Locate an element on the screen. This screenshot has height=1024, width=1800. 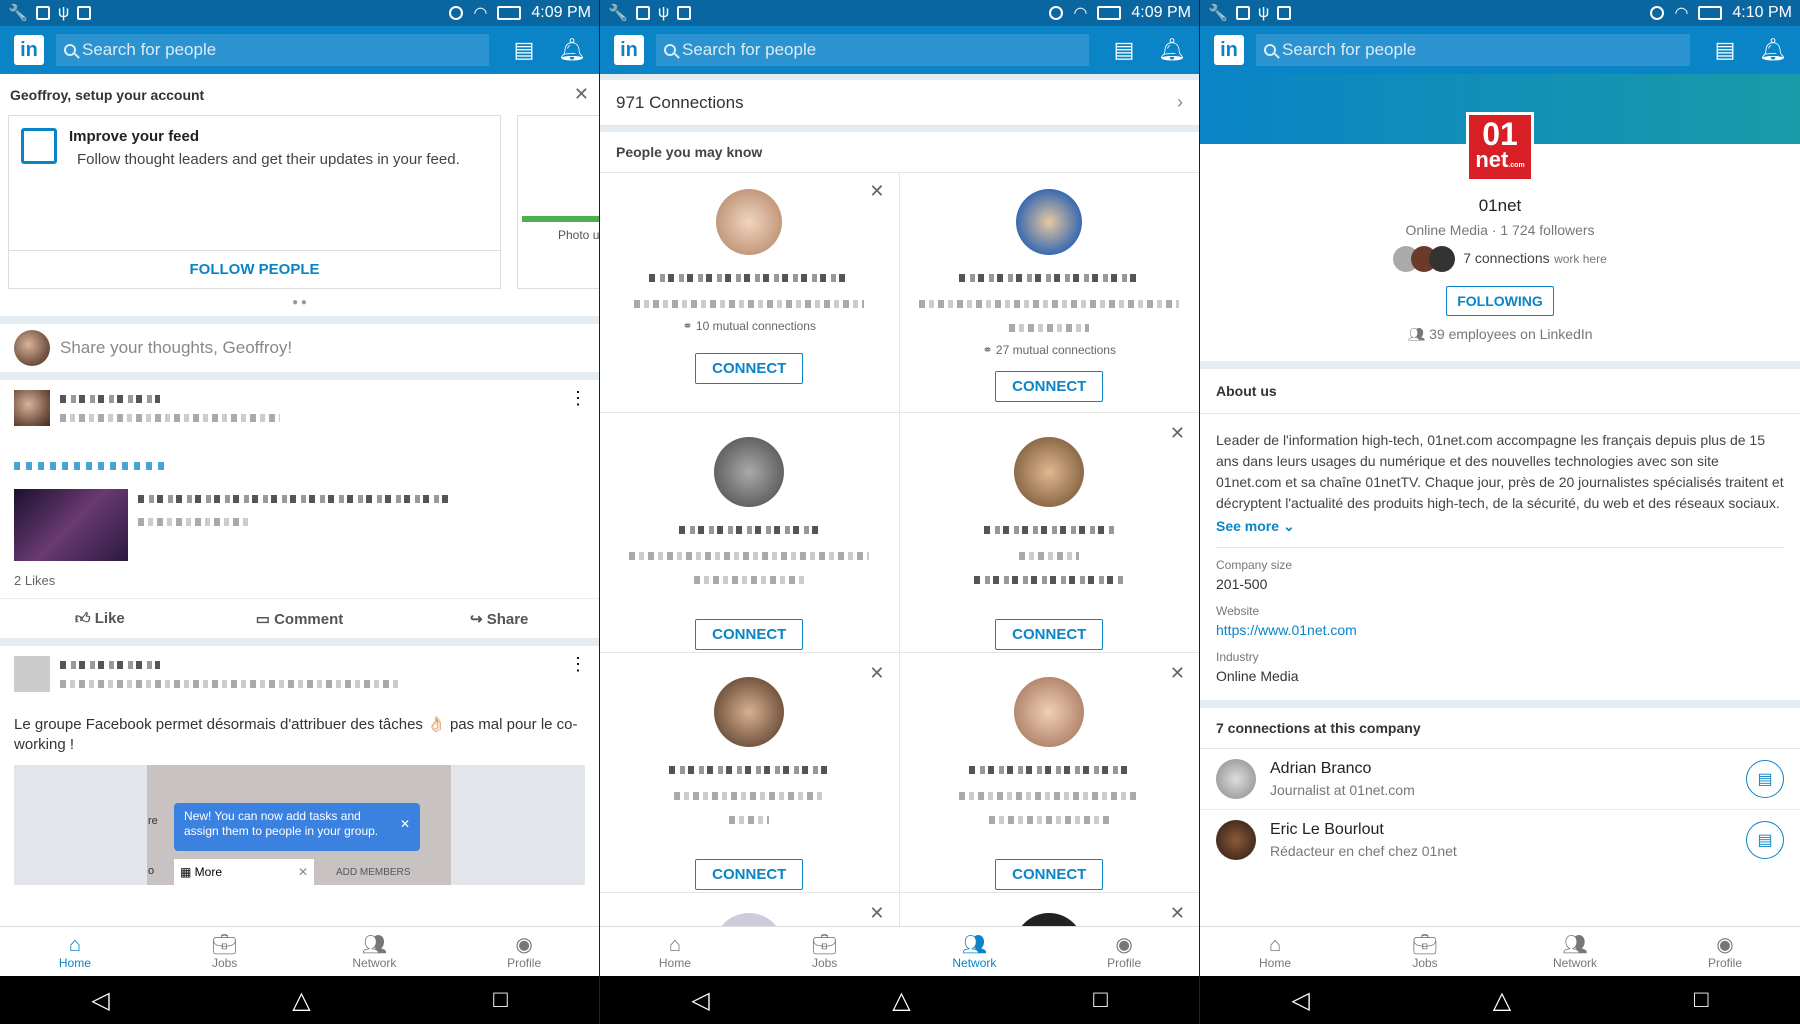
top-bar: in Search for people ▤ 🔔︎ is located at coordinates (299, 50).